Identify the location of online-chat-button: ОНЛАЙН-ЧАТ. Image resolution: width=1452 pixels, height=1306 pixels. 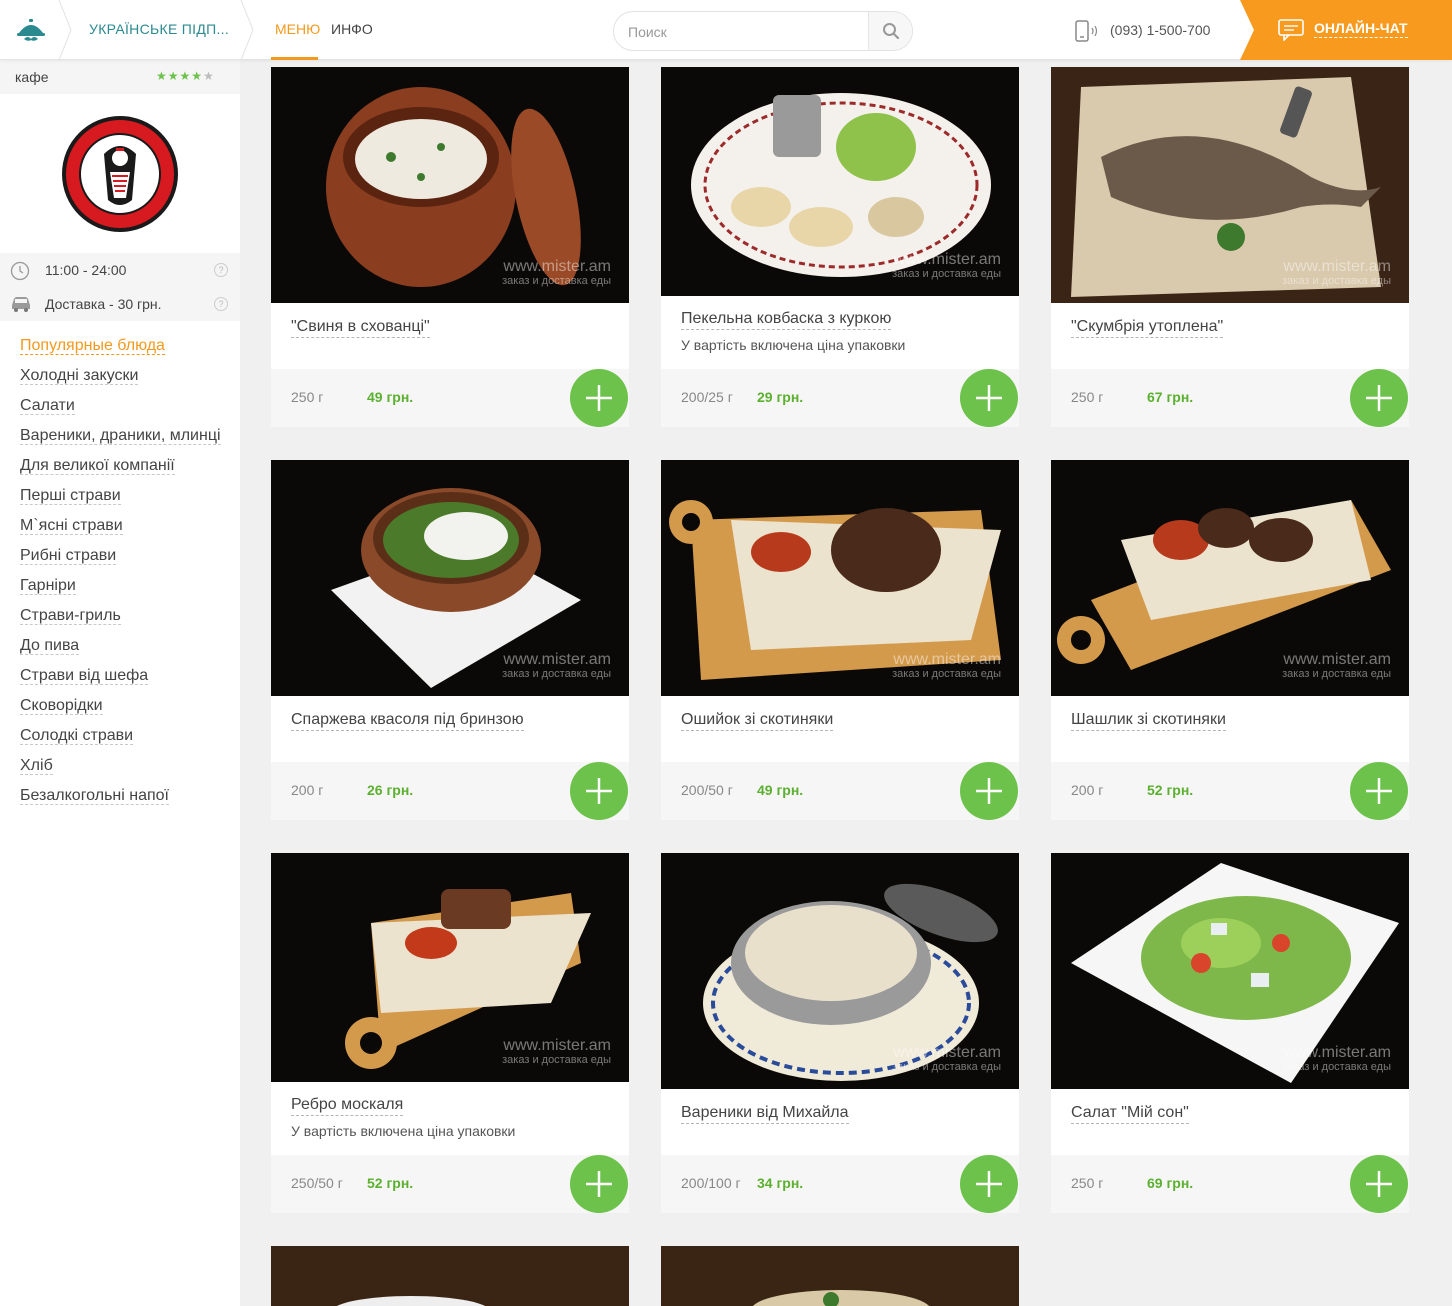
(1346, 30).